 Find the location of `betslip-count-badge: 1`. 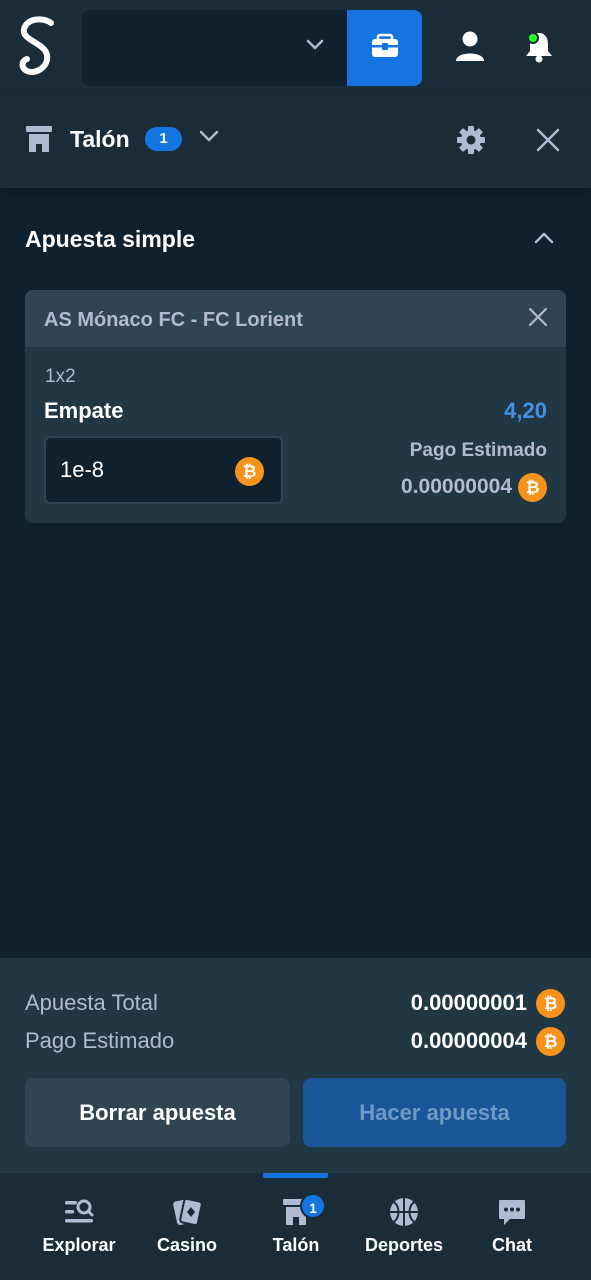

betslip-count-badge: 1 is located at coordinates (163, 139).